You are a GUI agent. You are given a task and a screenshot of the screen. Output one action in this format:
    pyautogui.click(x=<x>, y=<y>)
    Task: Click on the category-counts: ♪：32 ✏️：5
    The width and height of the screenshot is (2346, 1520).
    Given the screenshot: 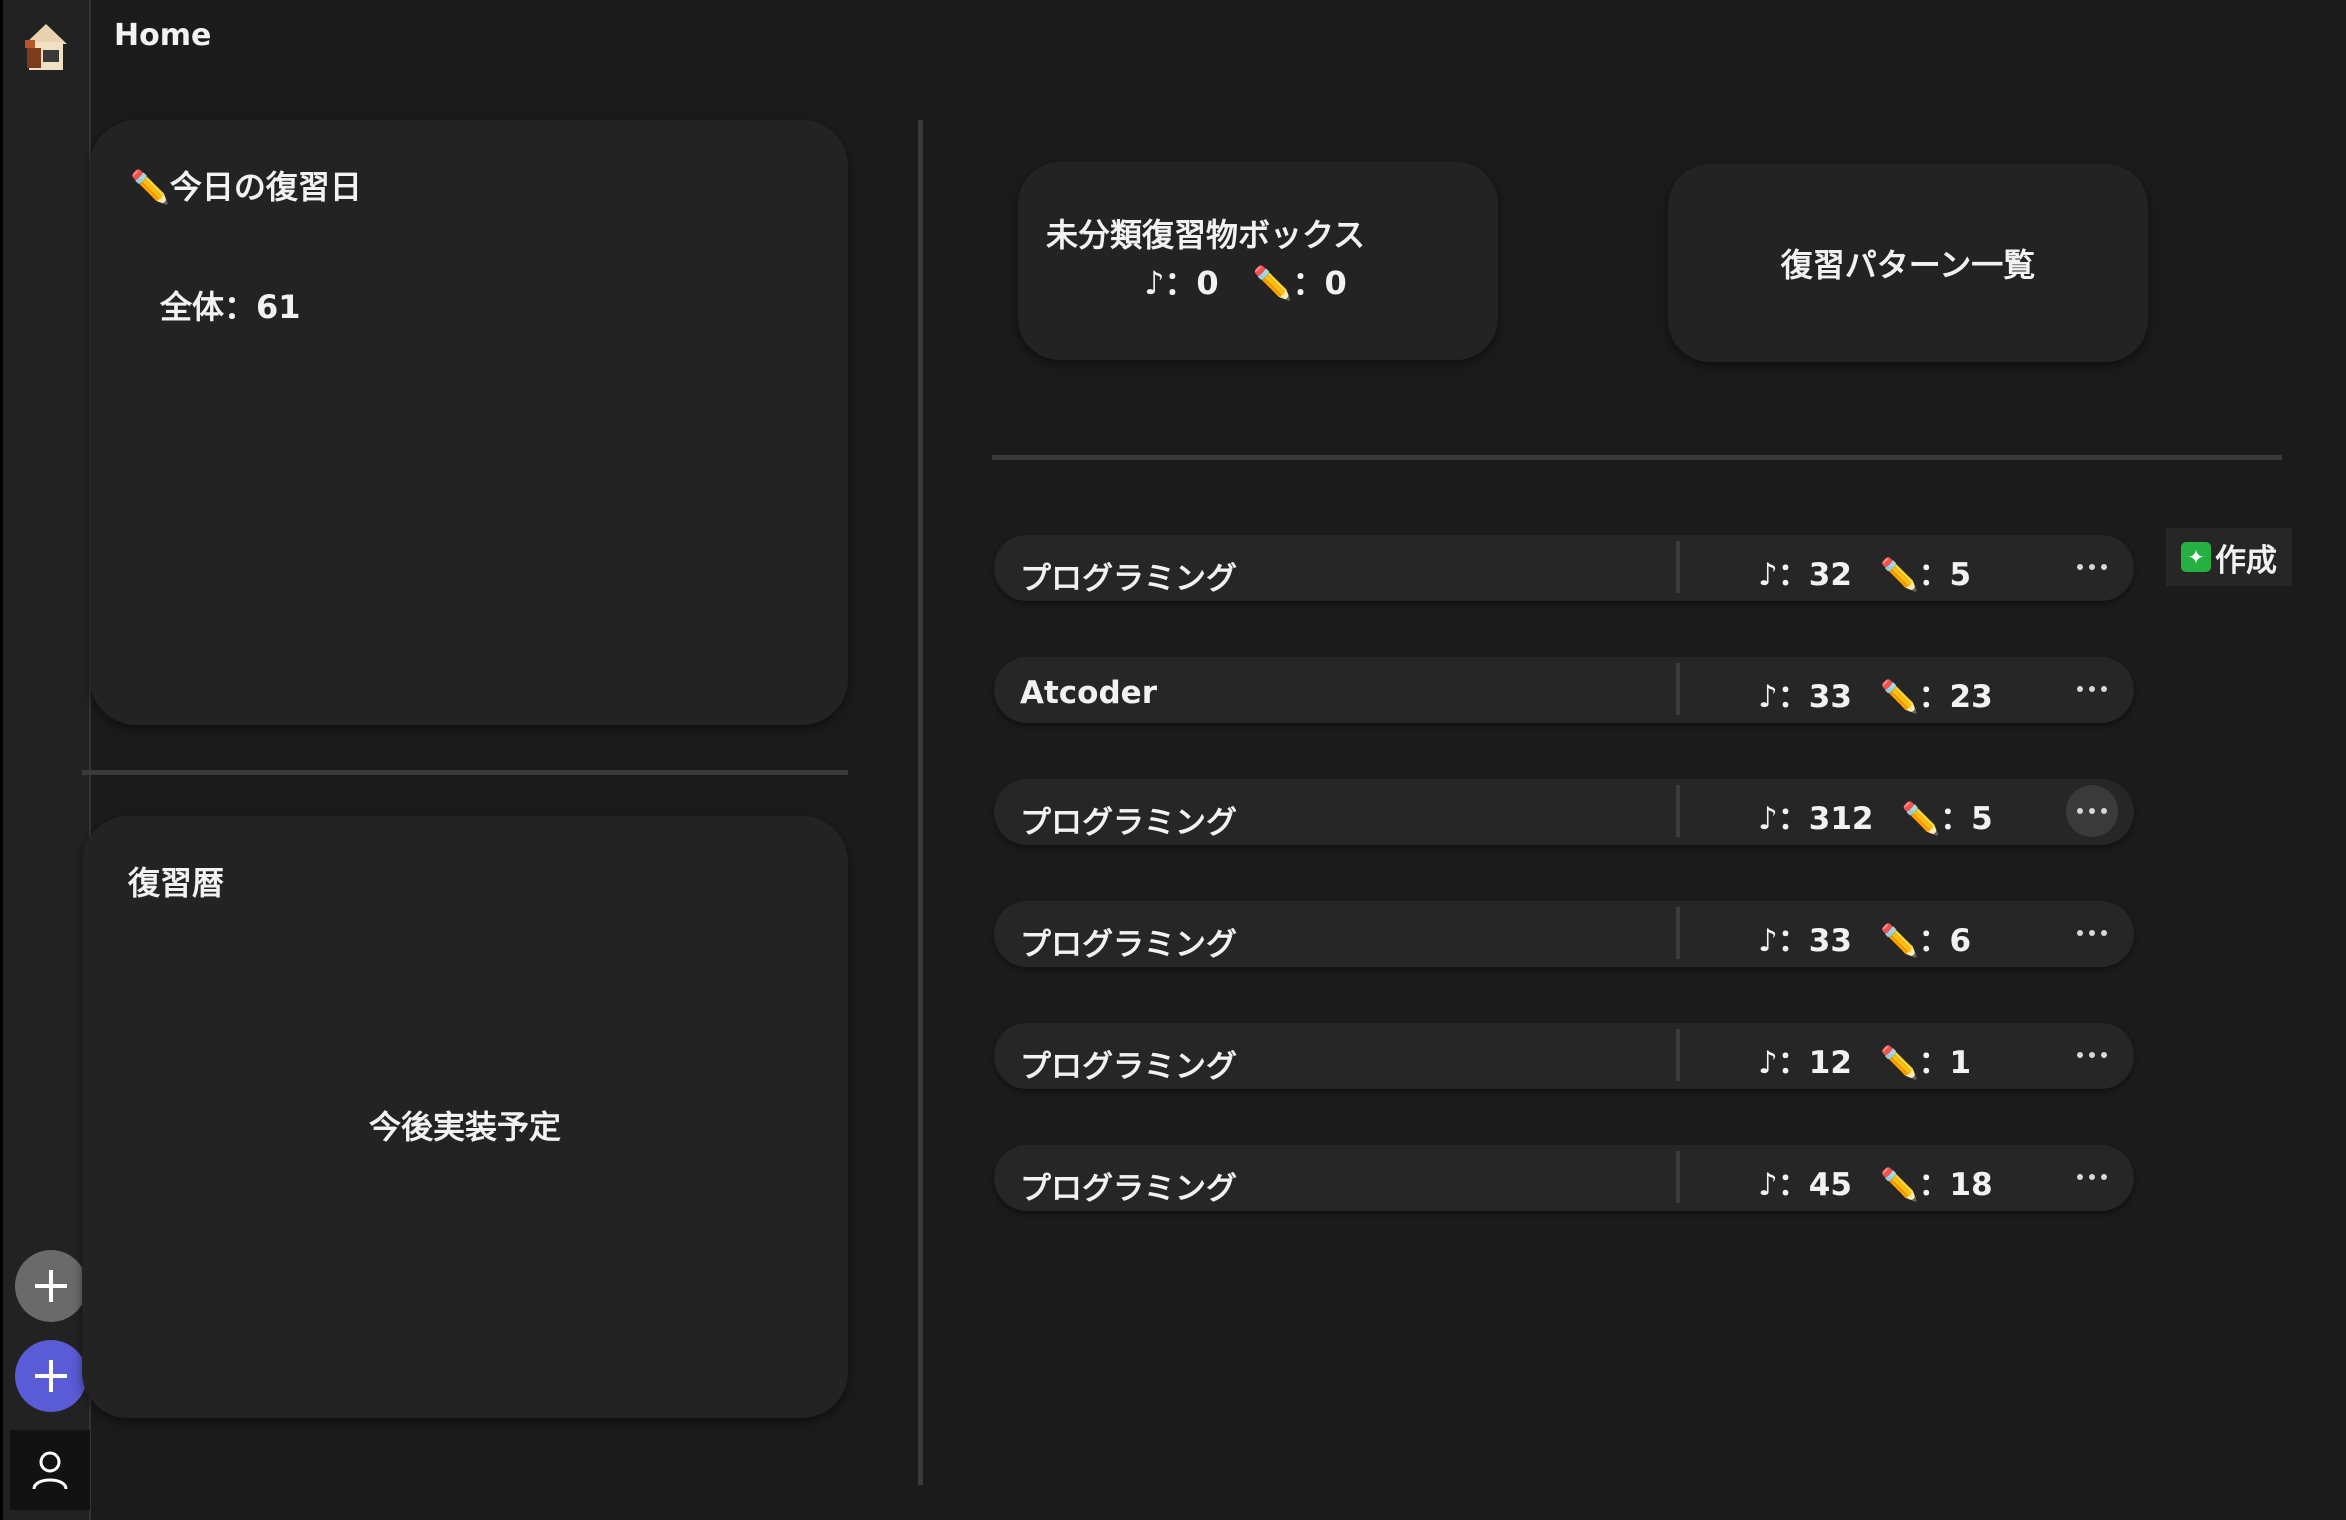 What is the action you would take?
    pyautogui.click(x=1864, y=571)
    